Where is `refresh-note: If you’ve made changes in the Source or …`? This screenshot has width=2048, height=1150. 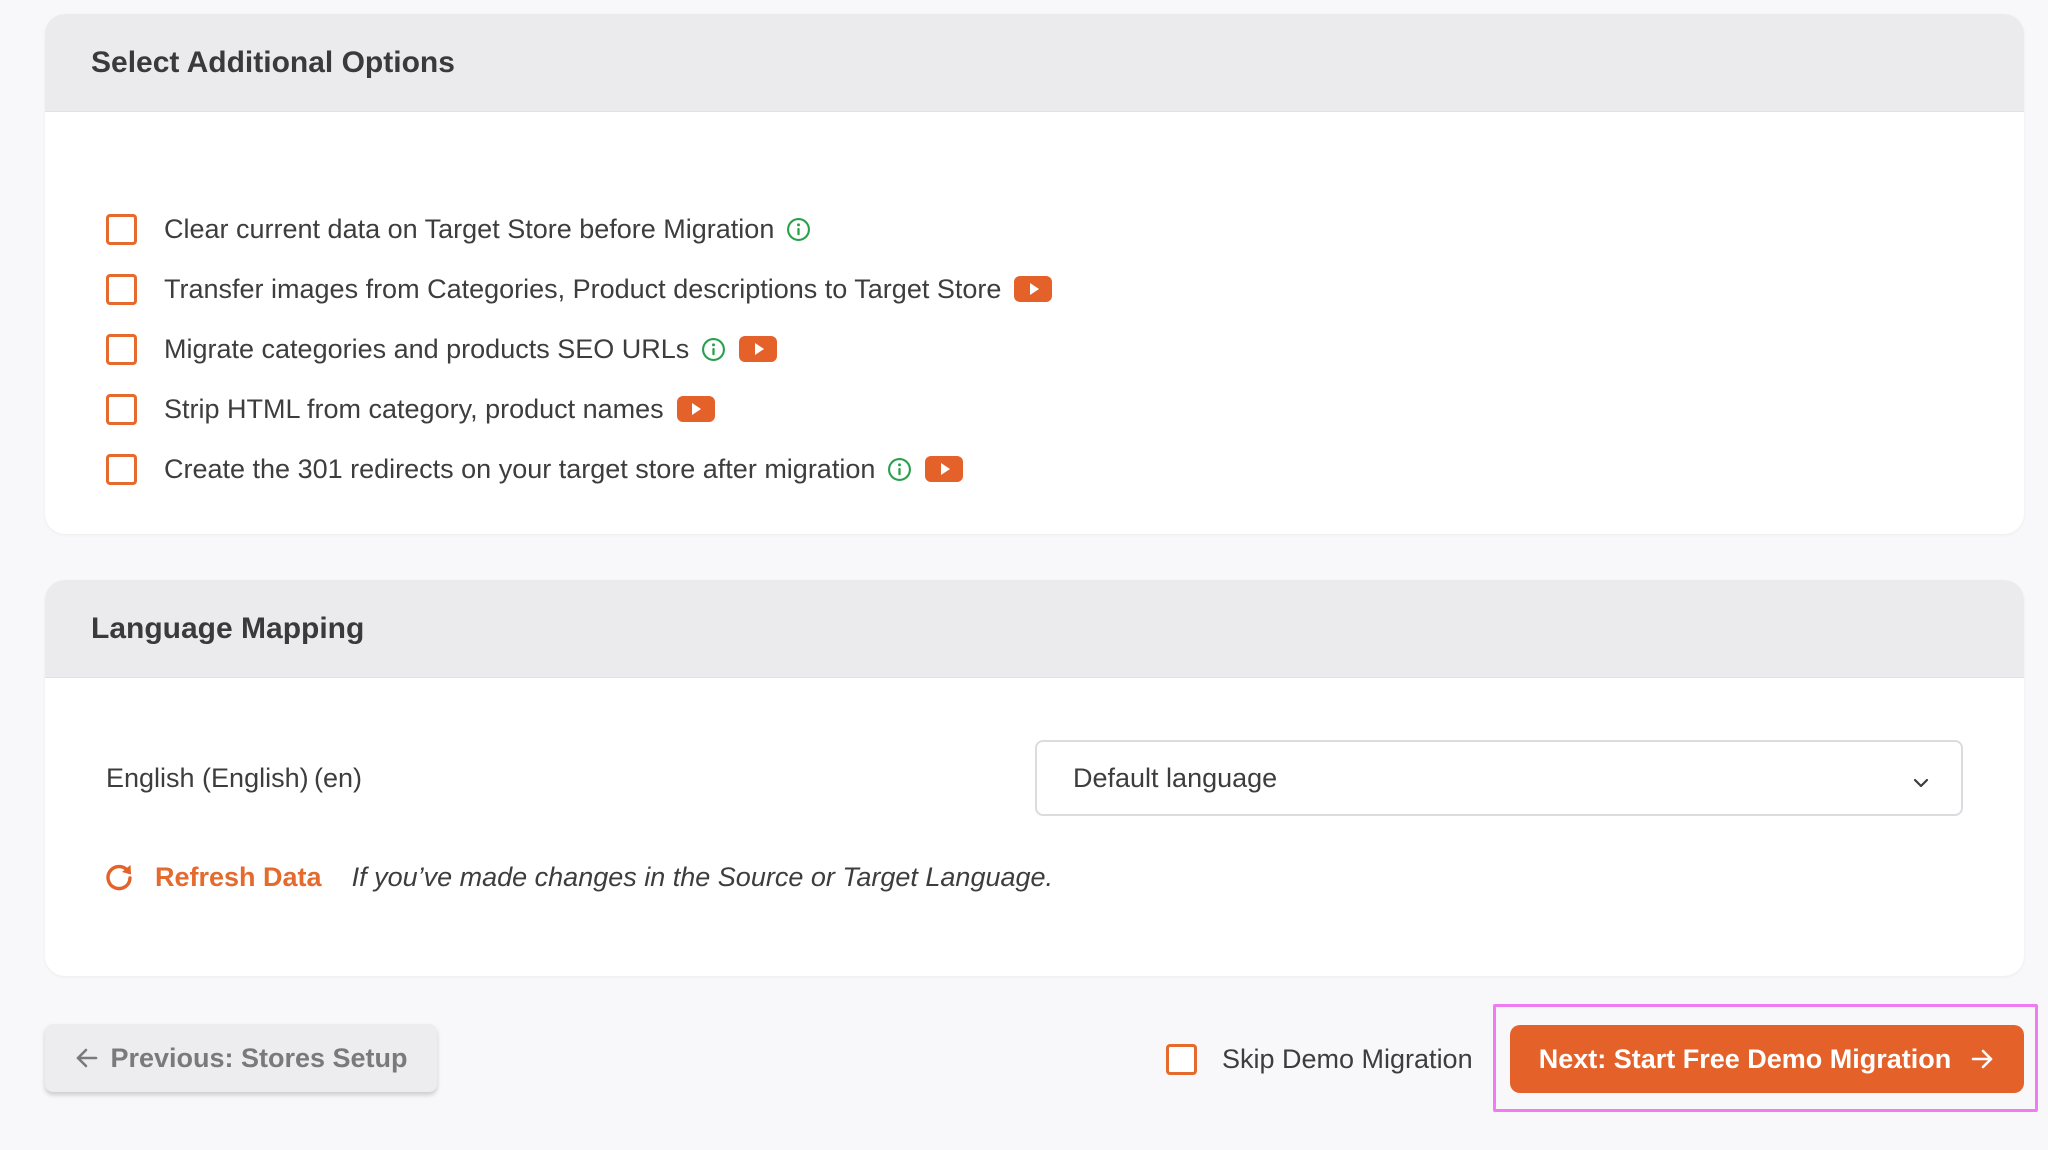 refresh-note: If you’ve made changes in the Source or … is located at coordinates (702, 876).